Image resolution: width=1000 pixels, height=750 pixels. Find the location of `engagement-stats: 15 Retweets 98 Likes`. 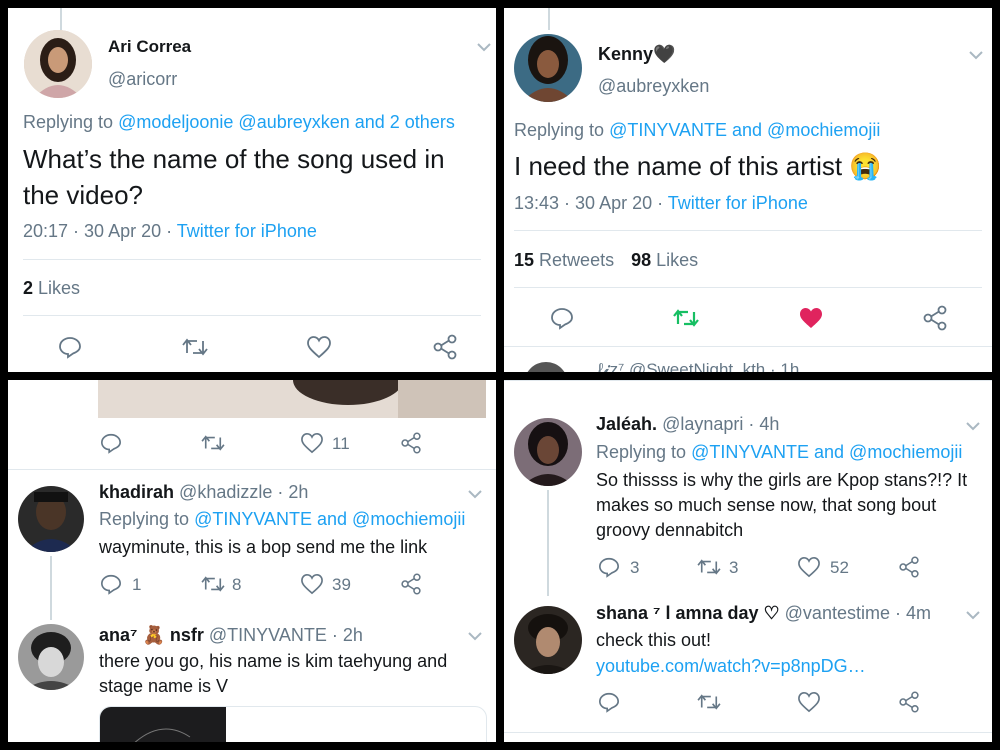

engagement-stats: 15 Retweets 98 Likes is located at coordinates (606, 260).